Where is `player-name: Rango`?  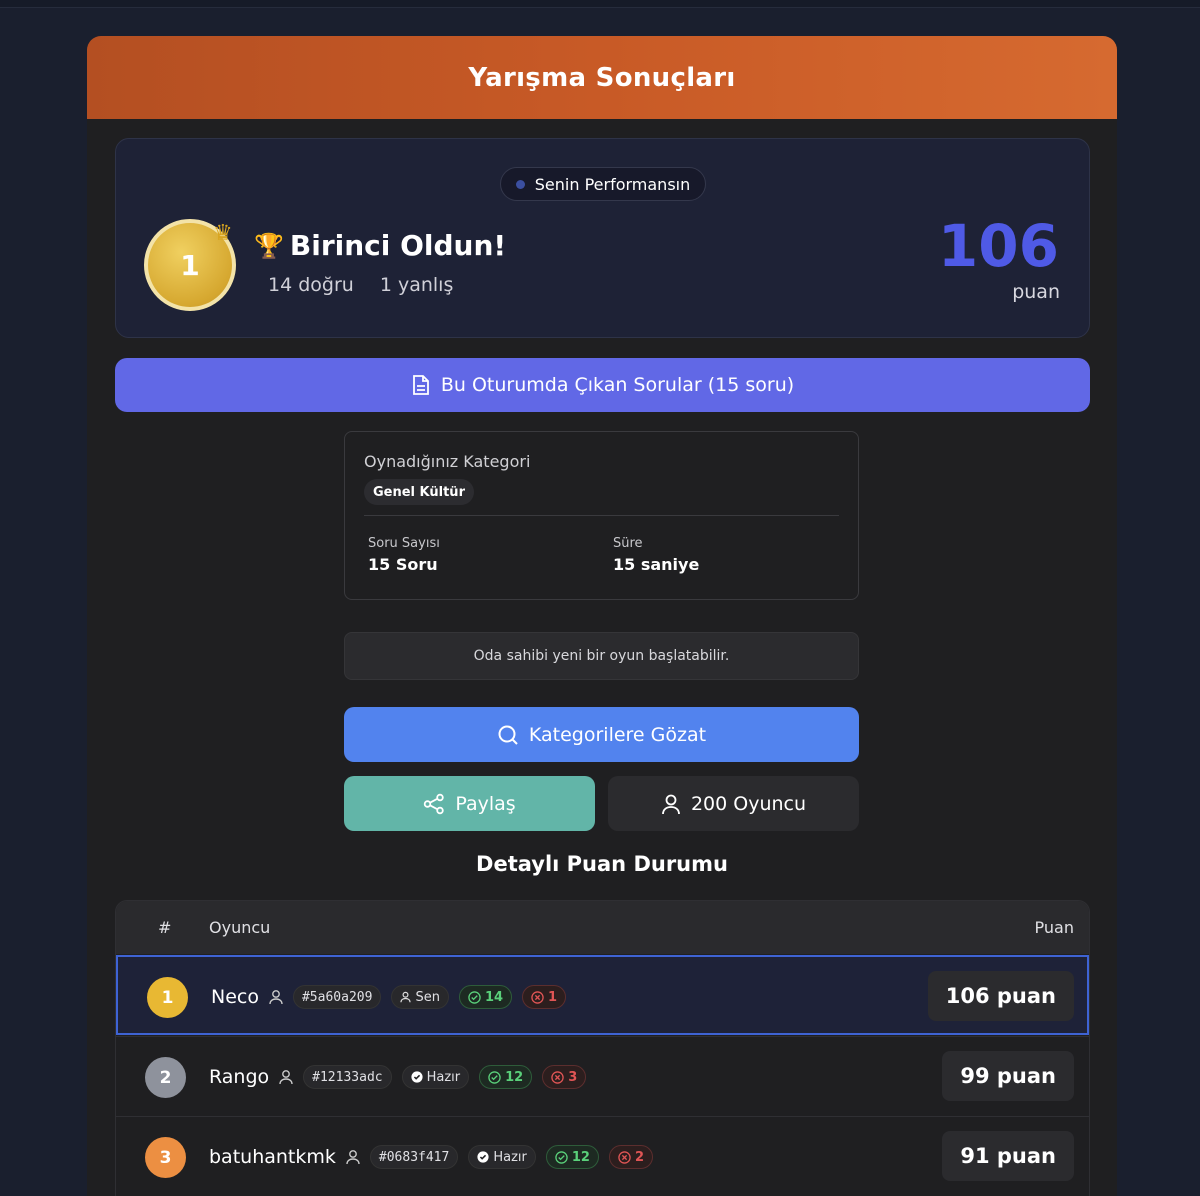
player-name: Rango is located at coordinates (239, 1077).